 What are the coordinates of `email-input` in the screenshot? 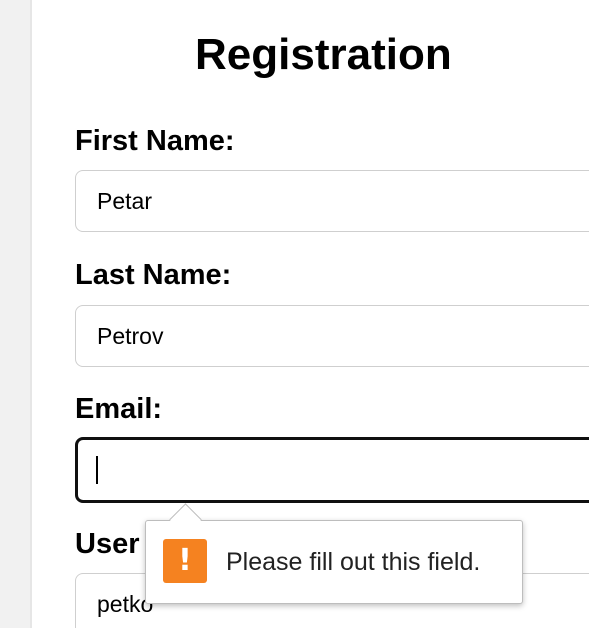 It's located at (332, 470).